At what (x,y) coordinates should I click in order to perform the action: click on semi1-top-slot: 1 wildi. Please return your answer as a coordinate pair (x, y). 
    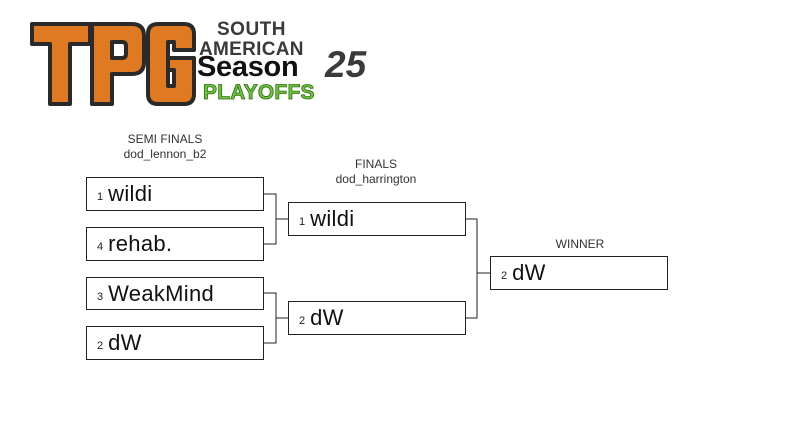
    Looking at the image, I should click on (175, 194).